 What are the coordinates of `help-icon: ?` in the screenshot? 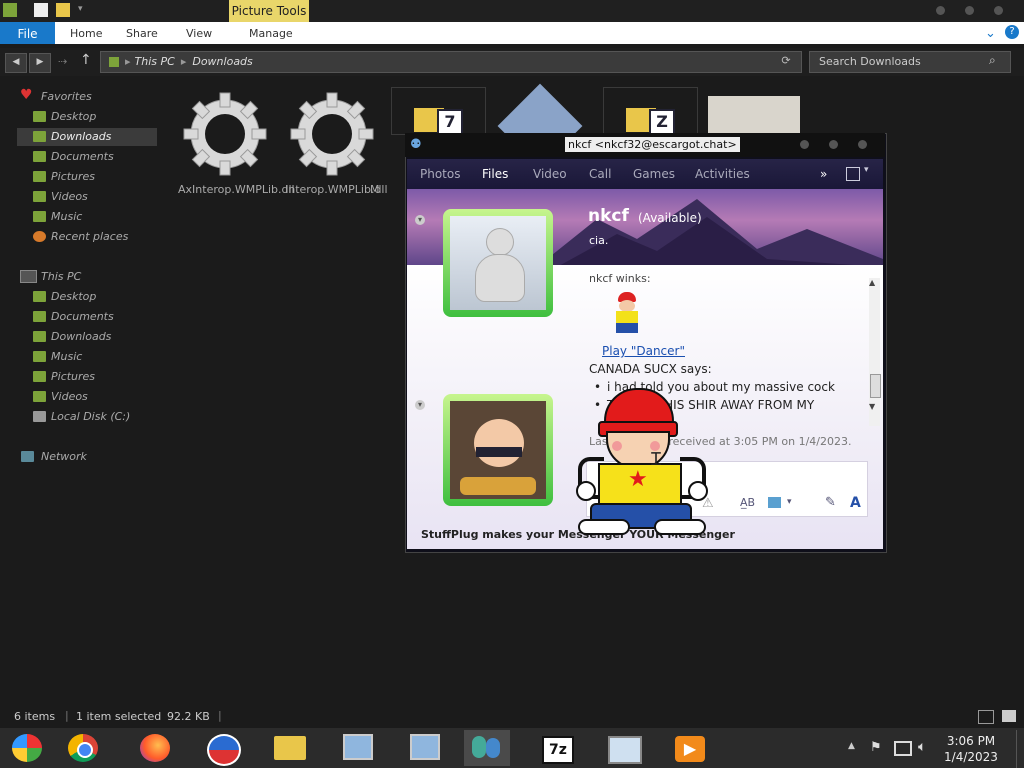 It's located at (1012, 32).